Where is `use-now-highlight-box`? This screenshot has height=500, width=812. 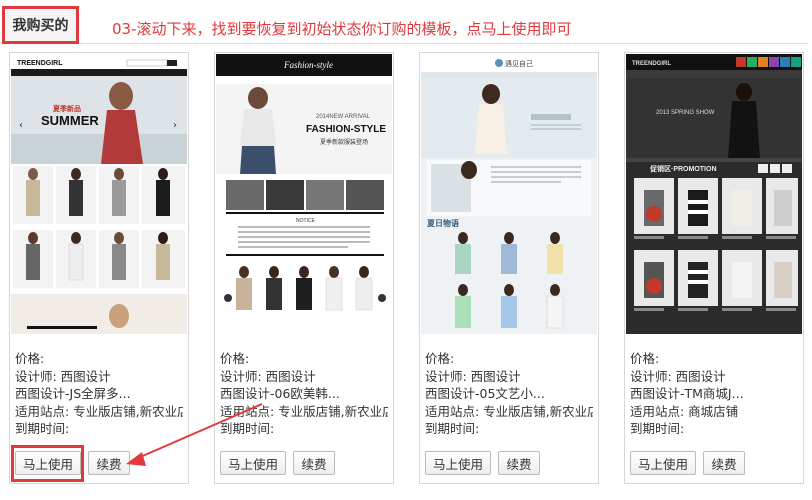 use-now-highlight-box is located at coordinates (47, 463).